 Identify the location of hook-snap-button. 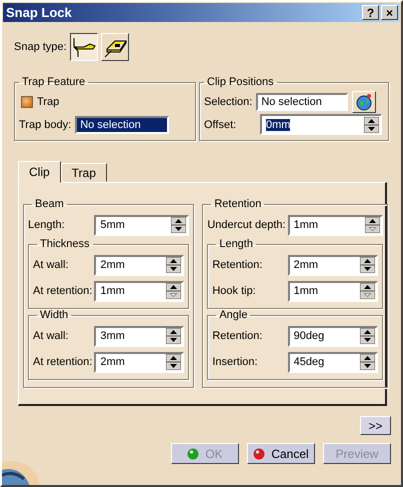
(84, 47).